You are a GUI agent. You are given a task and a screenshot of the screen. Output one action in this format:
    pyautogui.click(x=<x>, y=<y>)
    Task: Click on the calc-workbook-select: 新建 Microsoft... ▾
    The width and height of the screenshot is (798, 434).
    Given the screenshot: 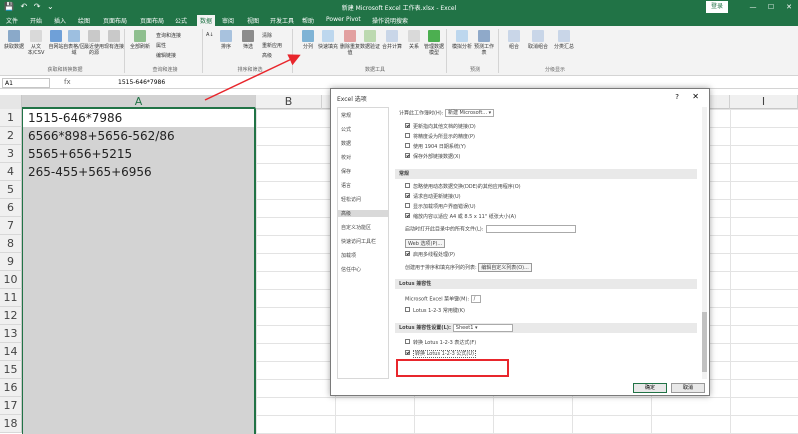 What is the action you would take?
    pyautogui.click(x=469, y=113)
    